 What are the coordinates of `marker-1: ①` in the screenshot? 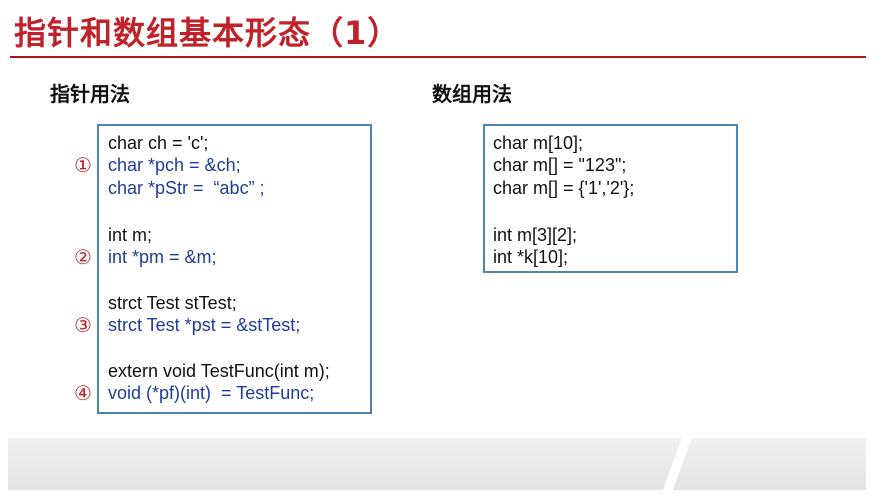 It's located at (83, 165).